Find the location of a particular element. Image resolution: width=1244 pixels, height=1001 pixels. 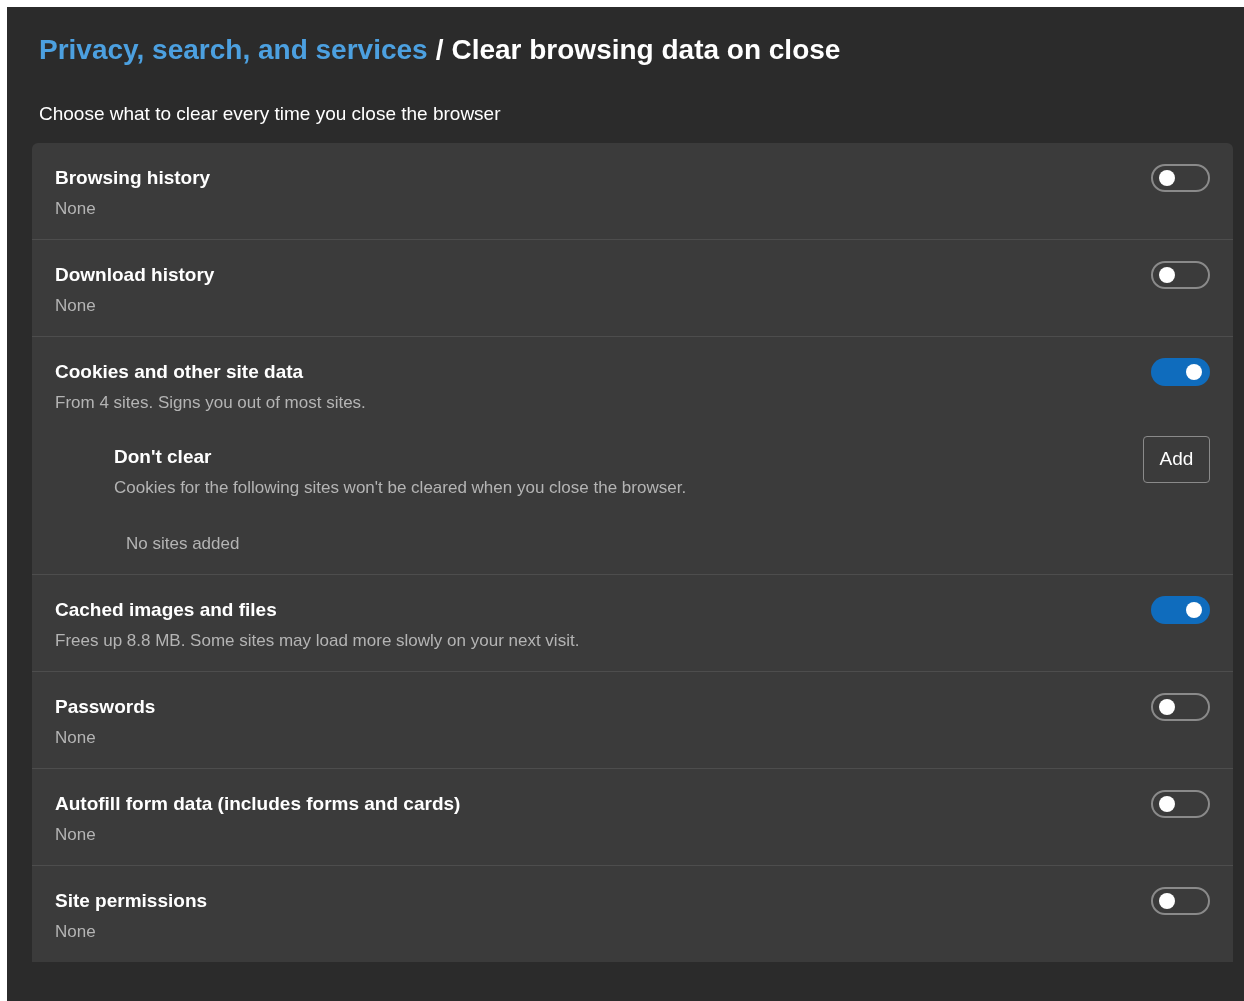

section-description: Cookies for the following sites won't be cleared when you close the browser. is located at coordinates (400, 487).